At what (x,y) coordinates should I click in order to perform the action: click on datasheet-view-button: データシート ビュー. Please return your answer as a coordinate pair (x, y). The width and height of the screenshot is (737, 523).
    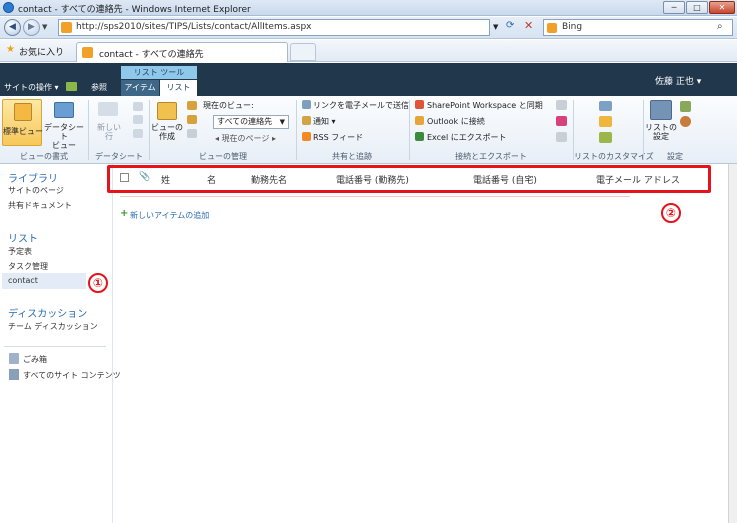
    Looking at the image, I should click on (64, 136).